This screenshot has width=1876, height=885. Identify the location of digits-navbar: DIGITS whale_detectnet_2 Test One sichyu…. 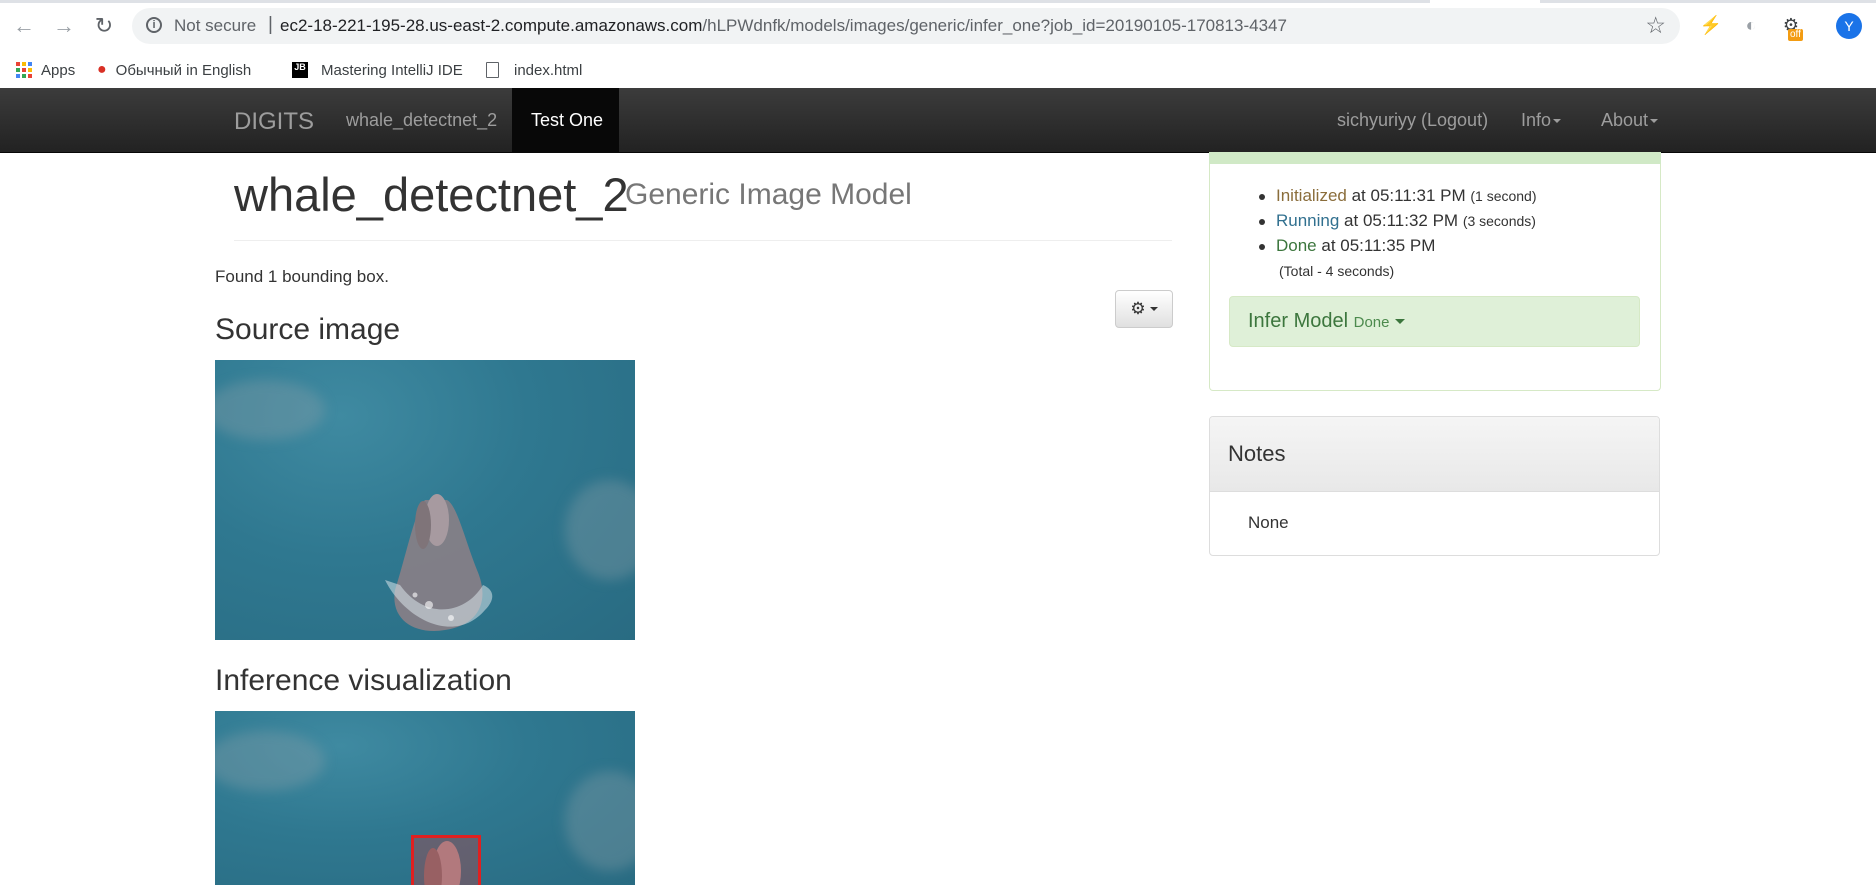
(938, 120).